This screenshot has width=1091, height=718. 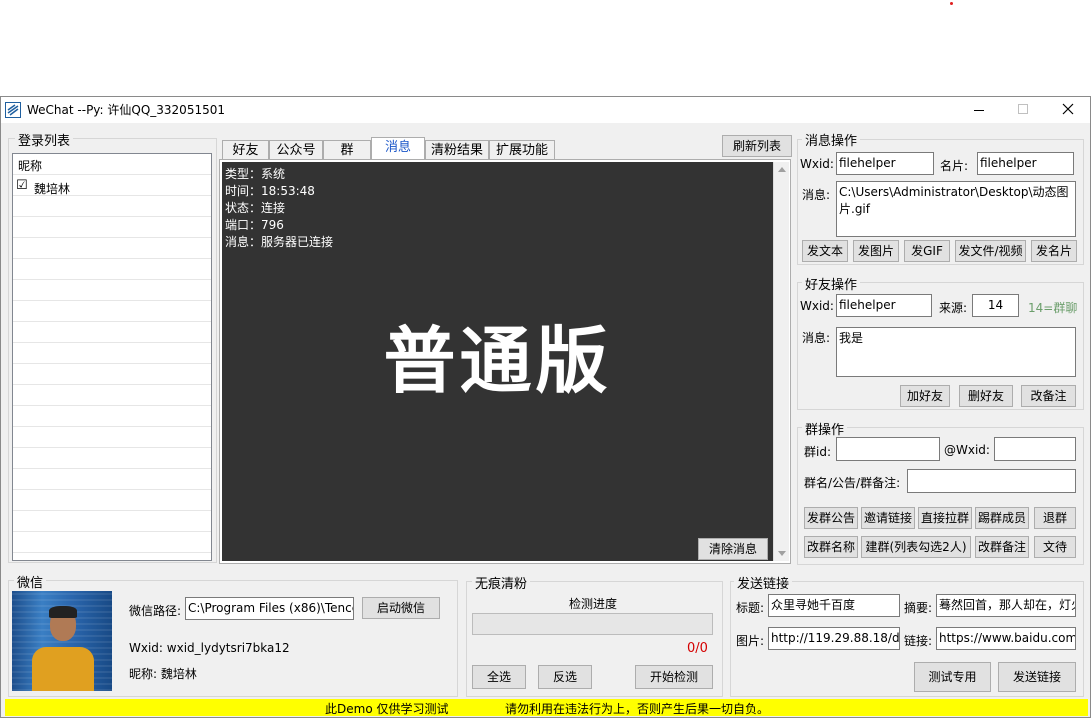 What do you see at coordinates (991, 481) in the screenshot?
I see `group-name-input` at bounding box center [991, 481].